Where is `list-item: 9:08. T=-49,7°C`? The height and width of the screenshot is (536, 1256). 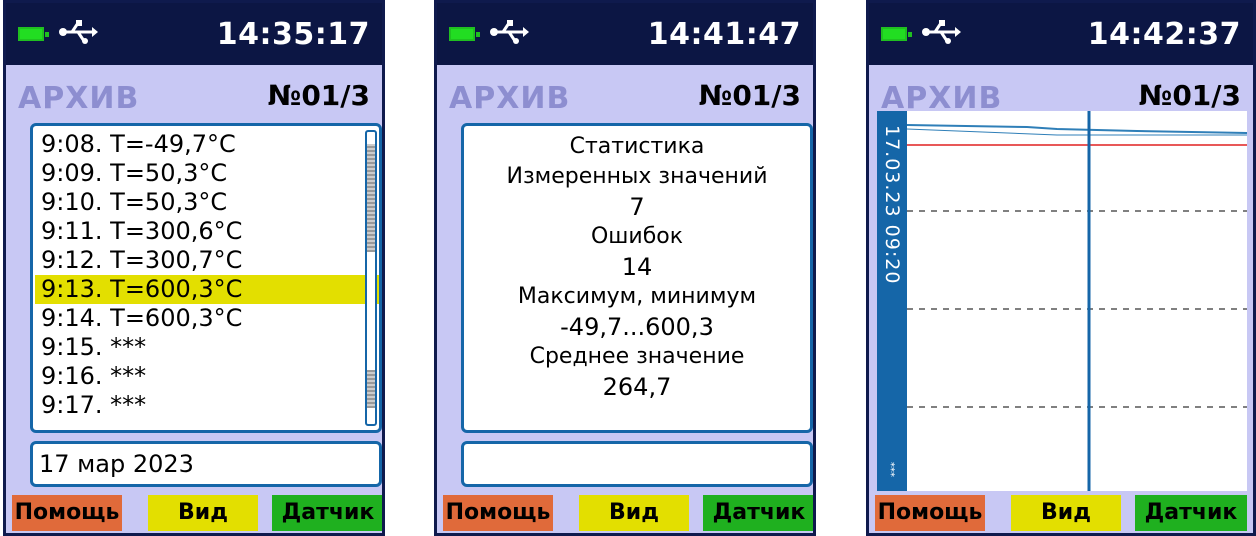 list-item: 9:08. T=-49,7°C is located at coordinates (206, 144).